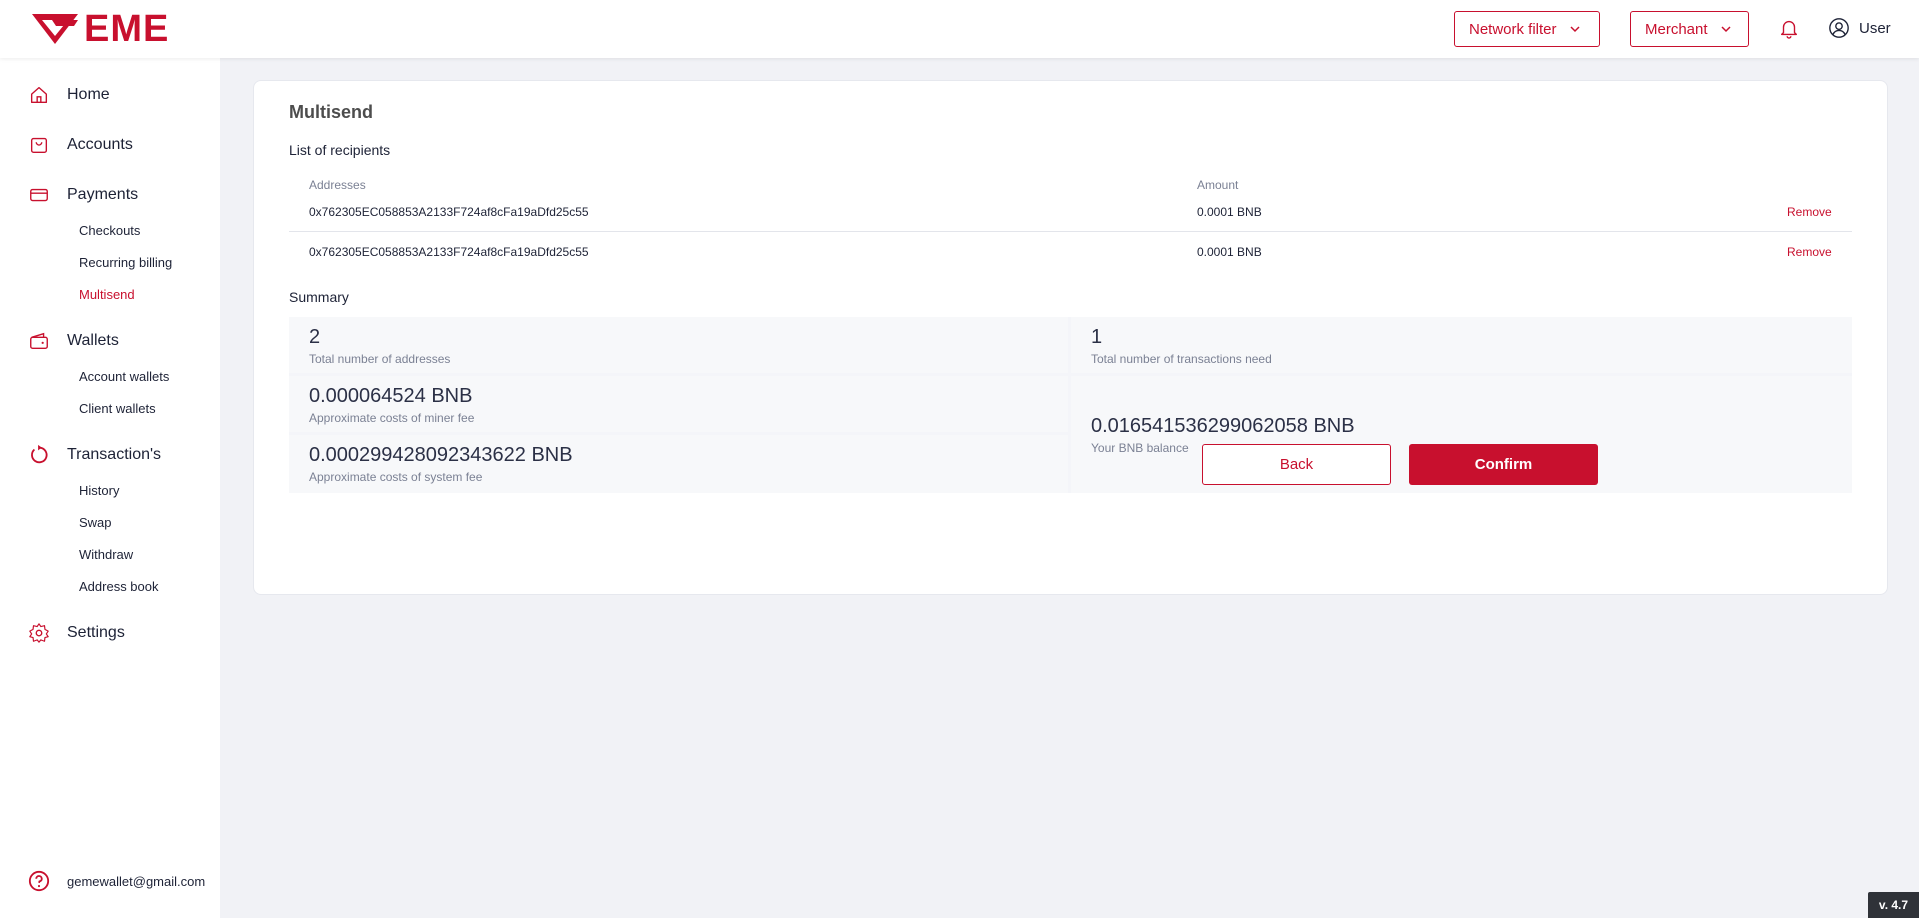 The width and height of the screenshot is (1919, 918). I want to click on merchant-dropdown: Merchant, so click(1689, 29).